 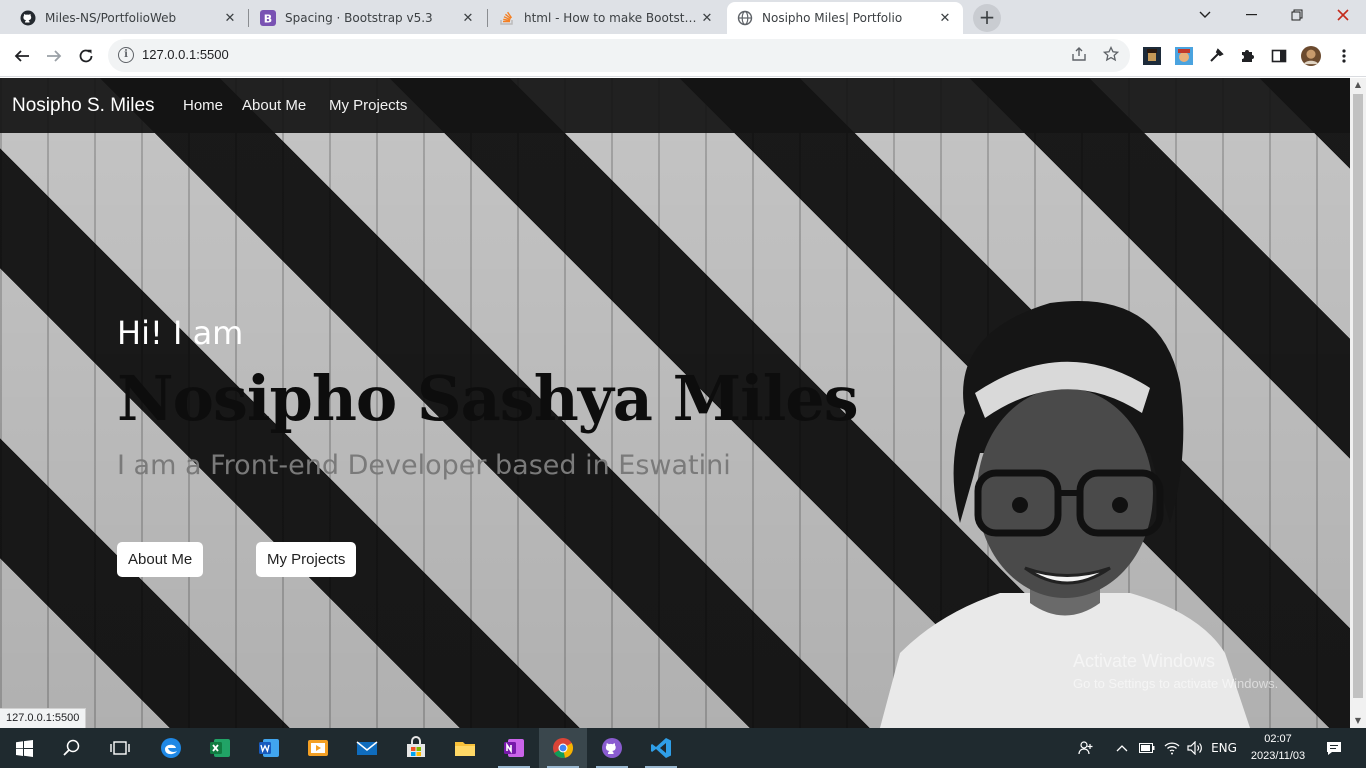 I want to click on start-icon, so click(x=24, y=748).